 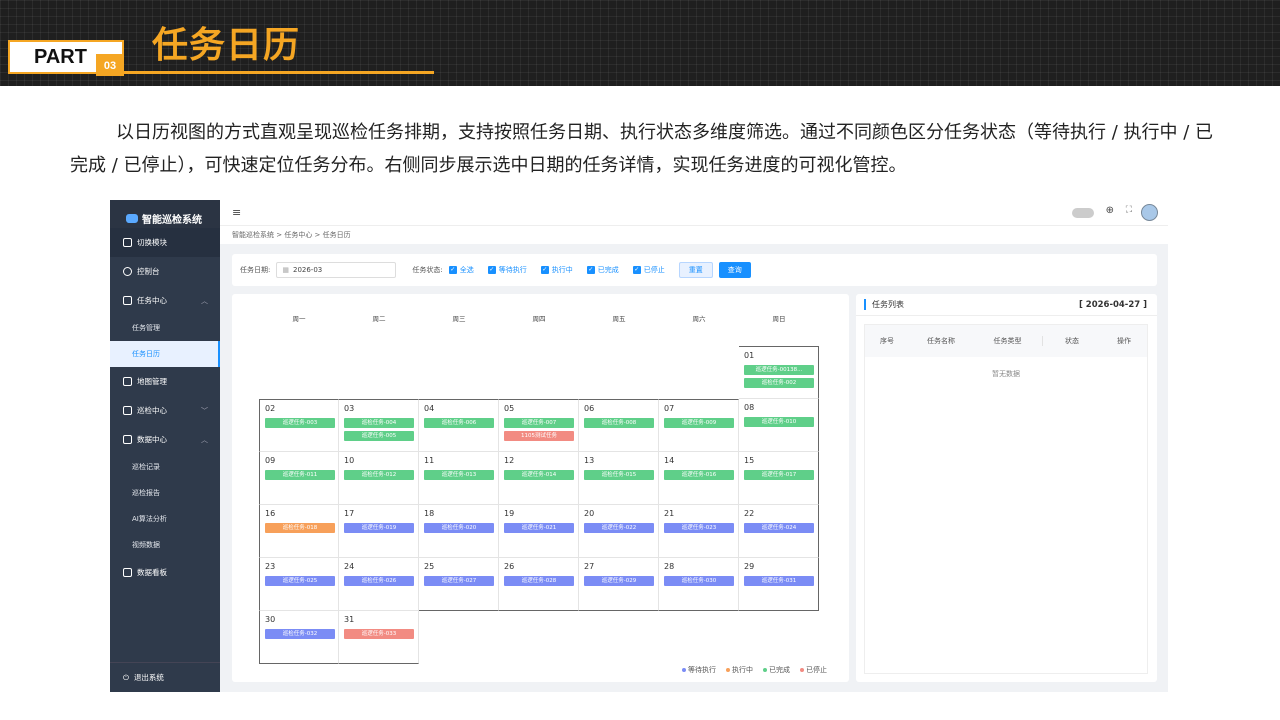 I want to click on task-tag: 巡检任务-008, so click(x=619, y=423).